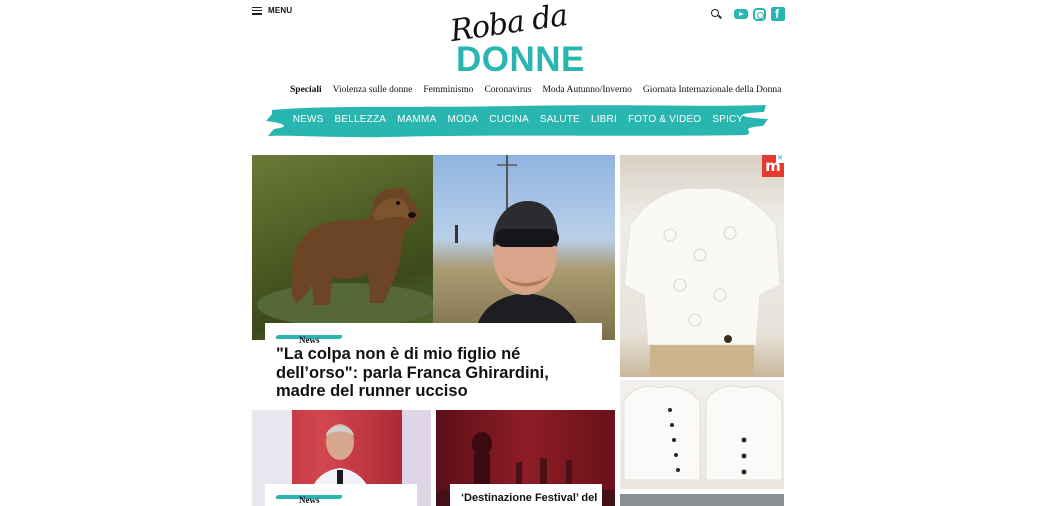  What do you see at coordinates (448, 90) in the screenshot?
I see `speciali-link-femminismo: Femminismo` at bounding box center [448, 90].